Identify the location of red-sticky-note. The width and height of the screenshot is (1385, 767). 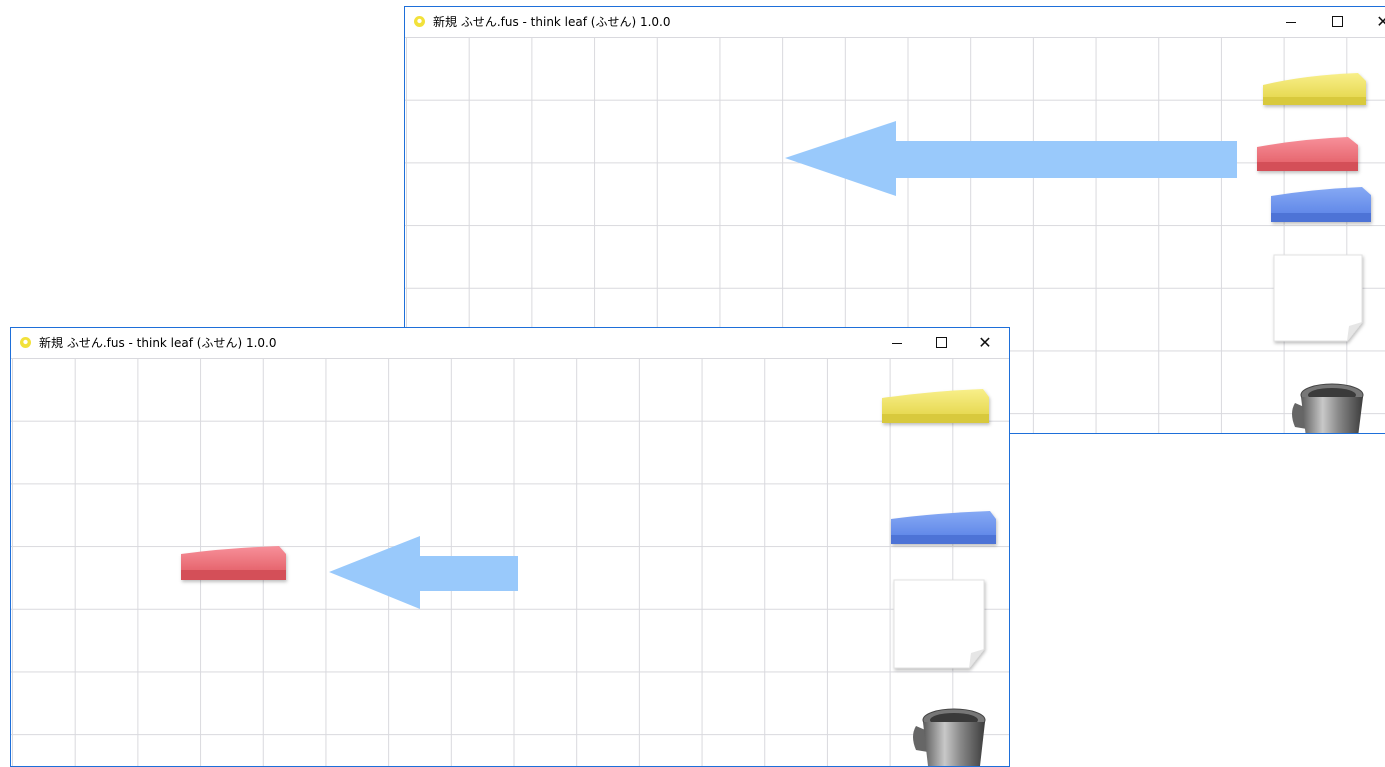
(233, 563).